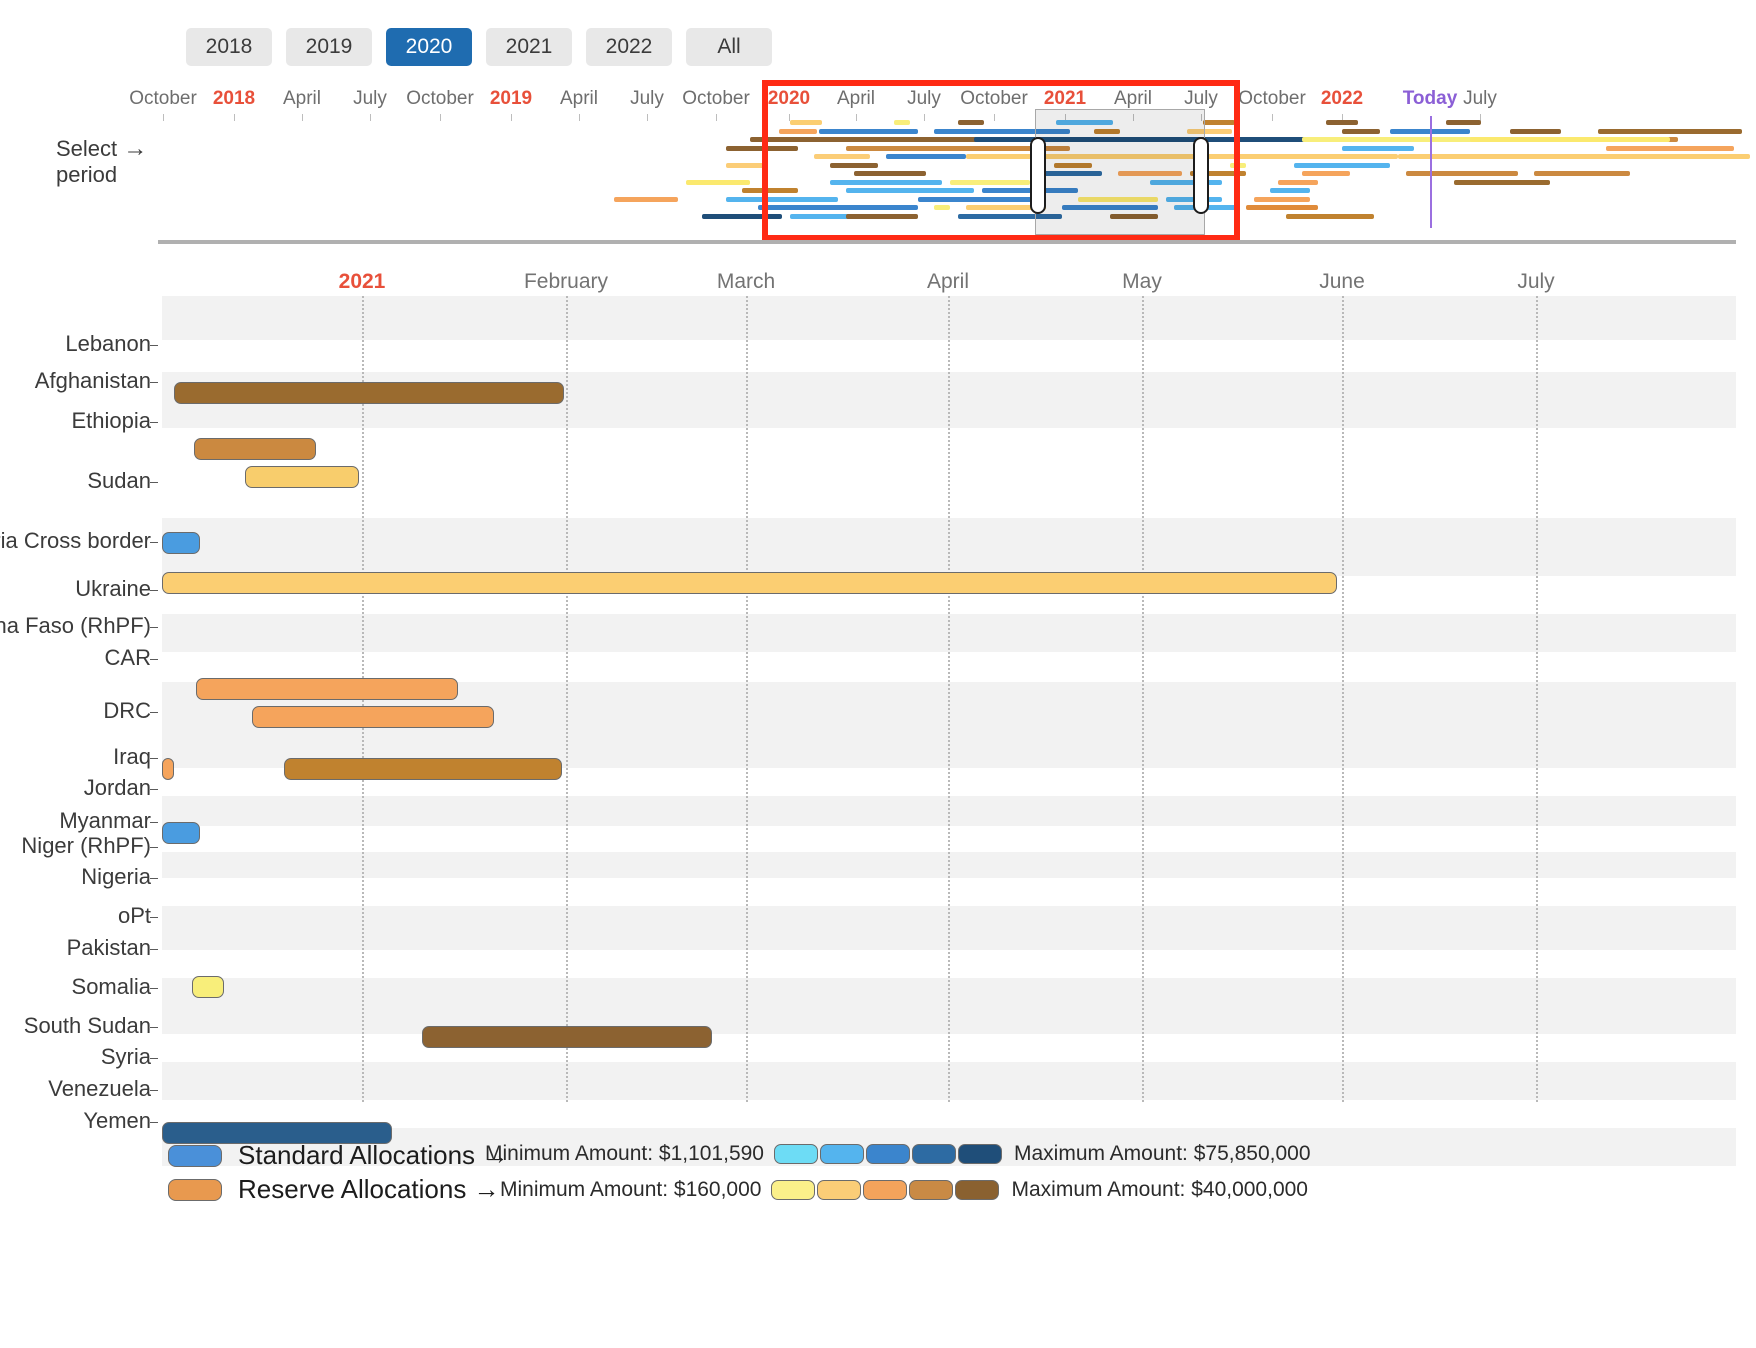  I want to click on chart-x-tick-may: May, so click(1142, 281).